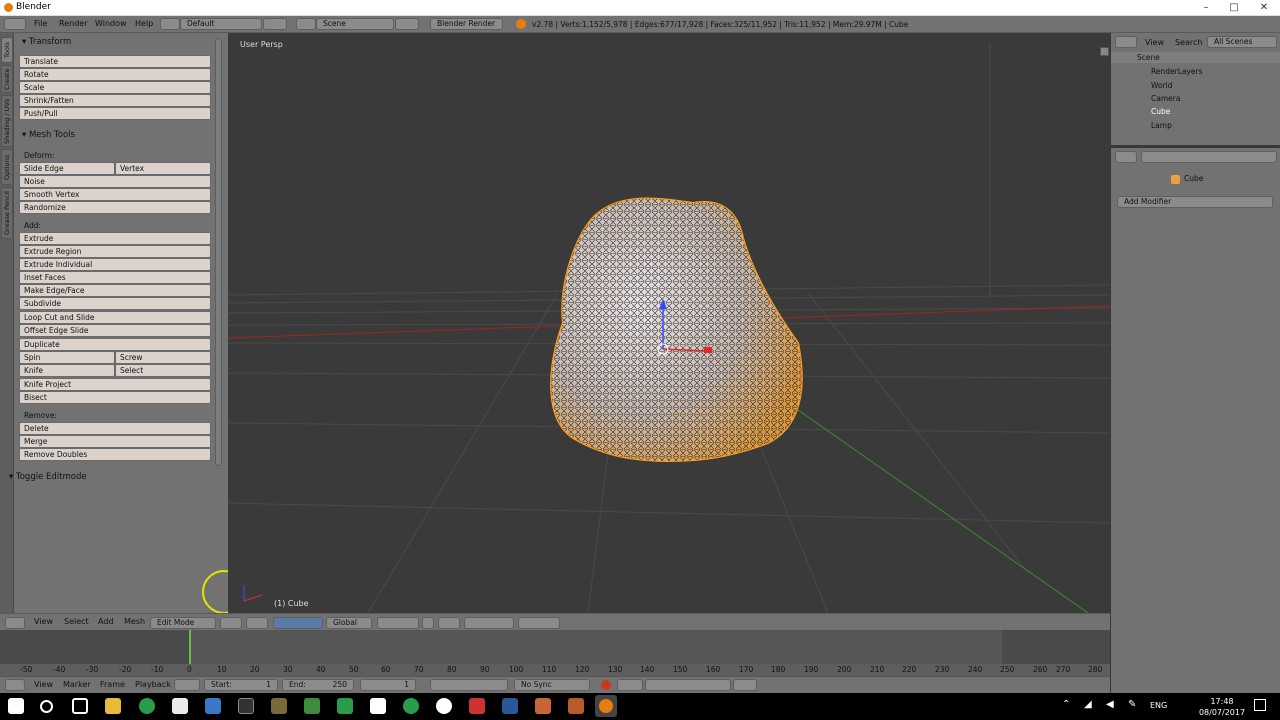 The width and height of the screenshot is (1280, 720). Describe the element at coordinates (115, 441) in the screenshot. I see `merge-dropdown: Merge` at that location.